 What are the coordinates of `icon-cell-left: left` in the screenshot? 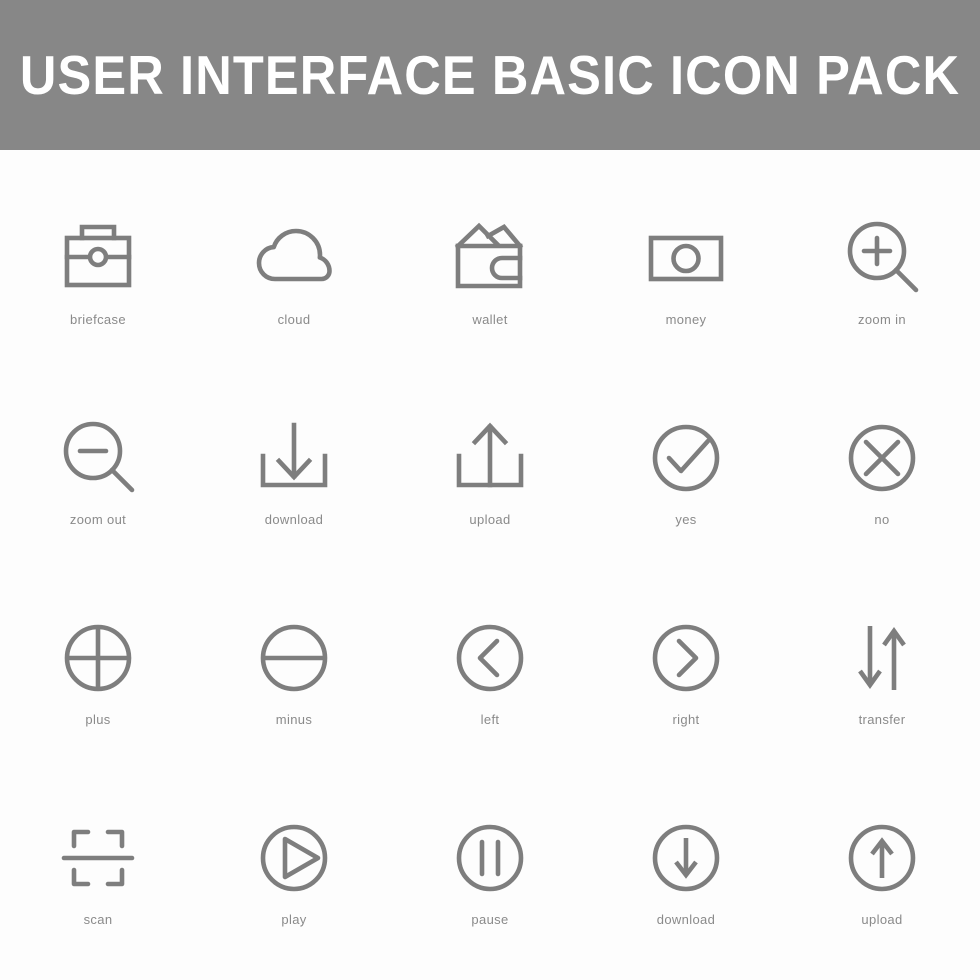 It's located at (490, 668).